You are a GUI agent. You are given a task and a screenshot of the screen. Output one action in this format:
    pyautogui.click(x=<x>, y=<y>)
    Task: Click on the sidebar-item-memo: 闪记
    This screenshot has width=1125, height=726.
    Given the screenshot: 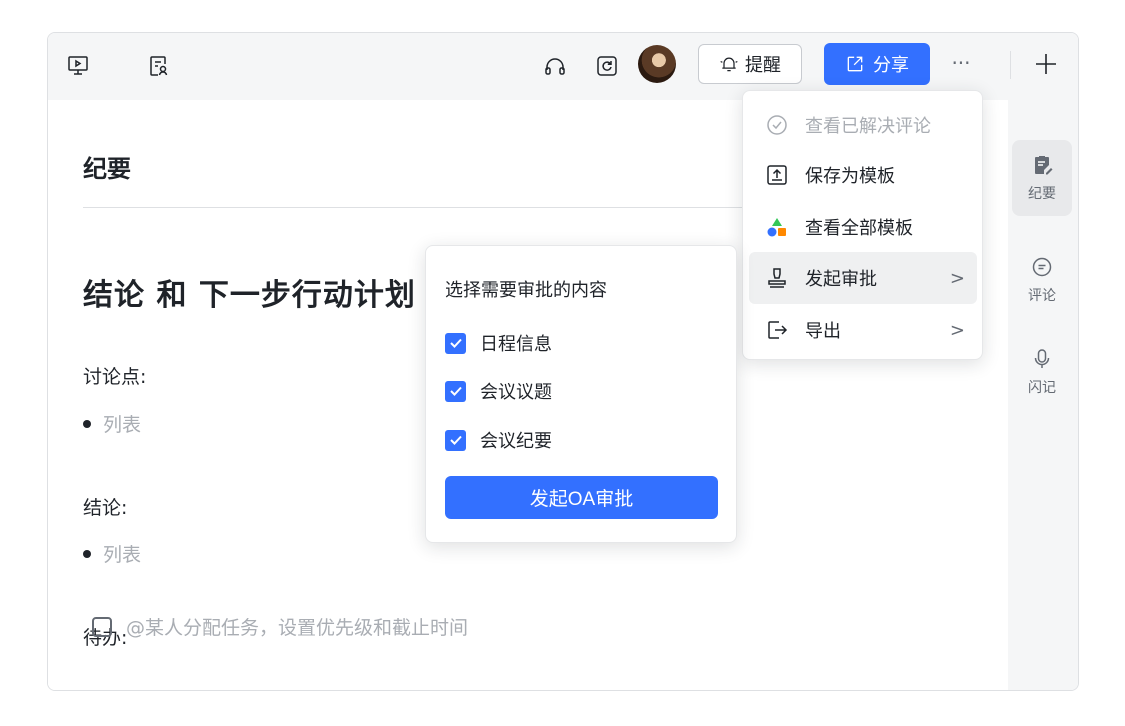 What is the action you would take?
    pyautogui.click(x=1042, y=372)
    